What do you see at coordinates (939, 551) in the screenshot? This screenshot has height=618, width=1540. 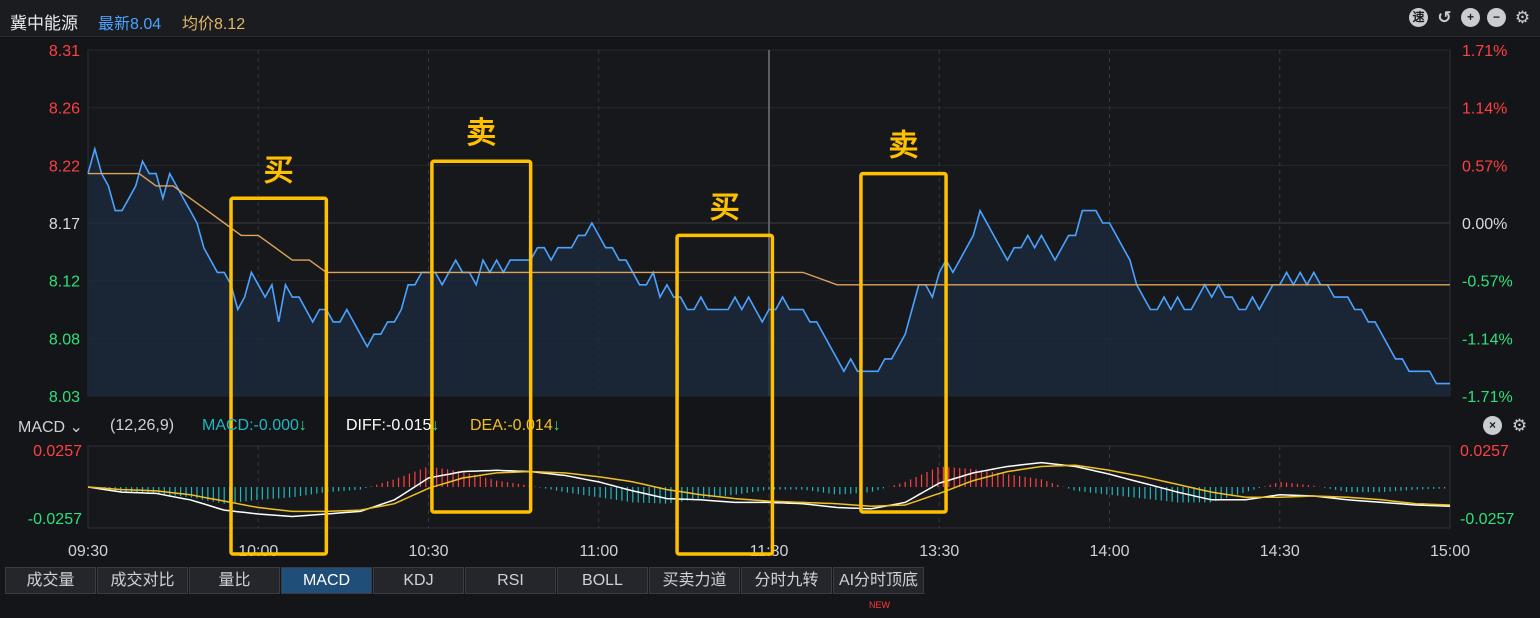 I see `time-tick-label: 13:30` at bounding box center [939, 551].